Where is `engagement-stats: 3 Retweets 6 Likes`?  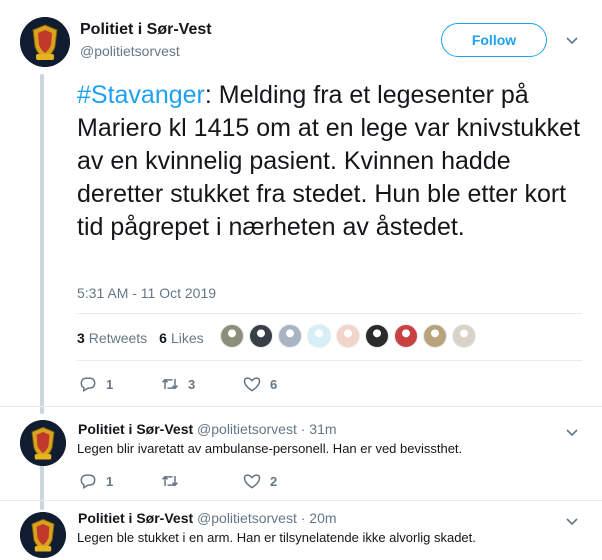
engagement-stats: 3 Retweets 6 Likes is located at coordinates (140, 338).